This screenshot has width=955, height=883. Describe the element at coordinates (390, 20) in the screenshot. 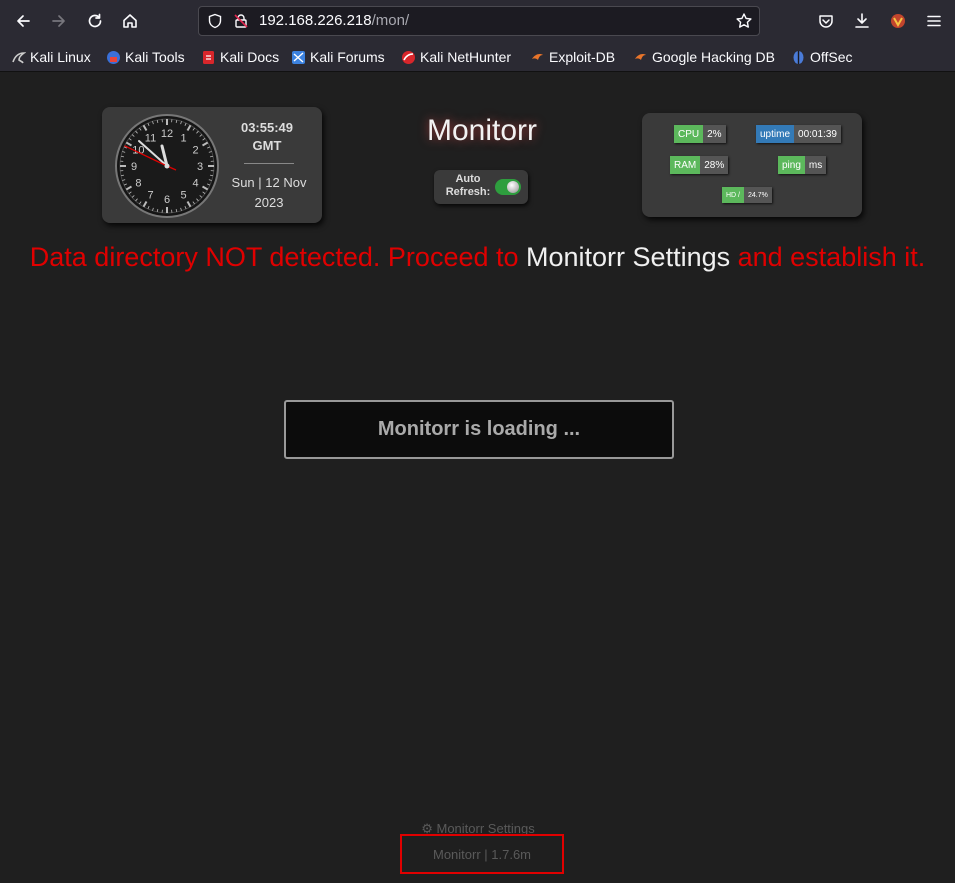

I see `url-path: /mon/` at that location.